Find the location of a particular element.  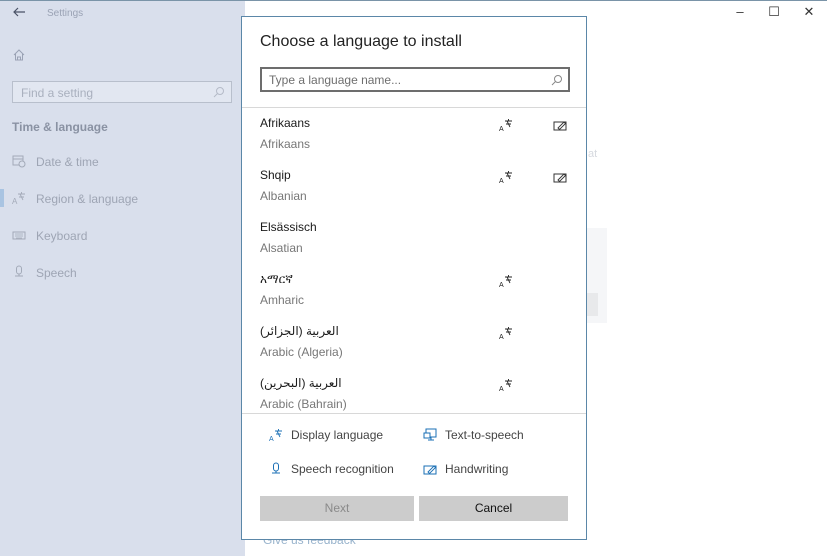

home-icon is located at coordinates (19, 55).